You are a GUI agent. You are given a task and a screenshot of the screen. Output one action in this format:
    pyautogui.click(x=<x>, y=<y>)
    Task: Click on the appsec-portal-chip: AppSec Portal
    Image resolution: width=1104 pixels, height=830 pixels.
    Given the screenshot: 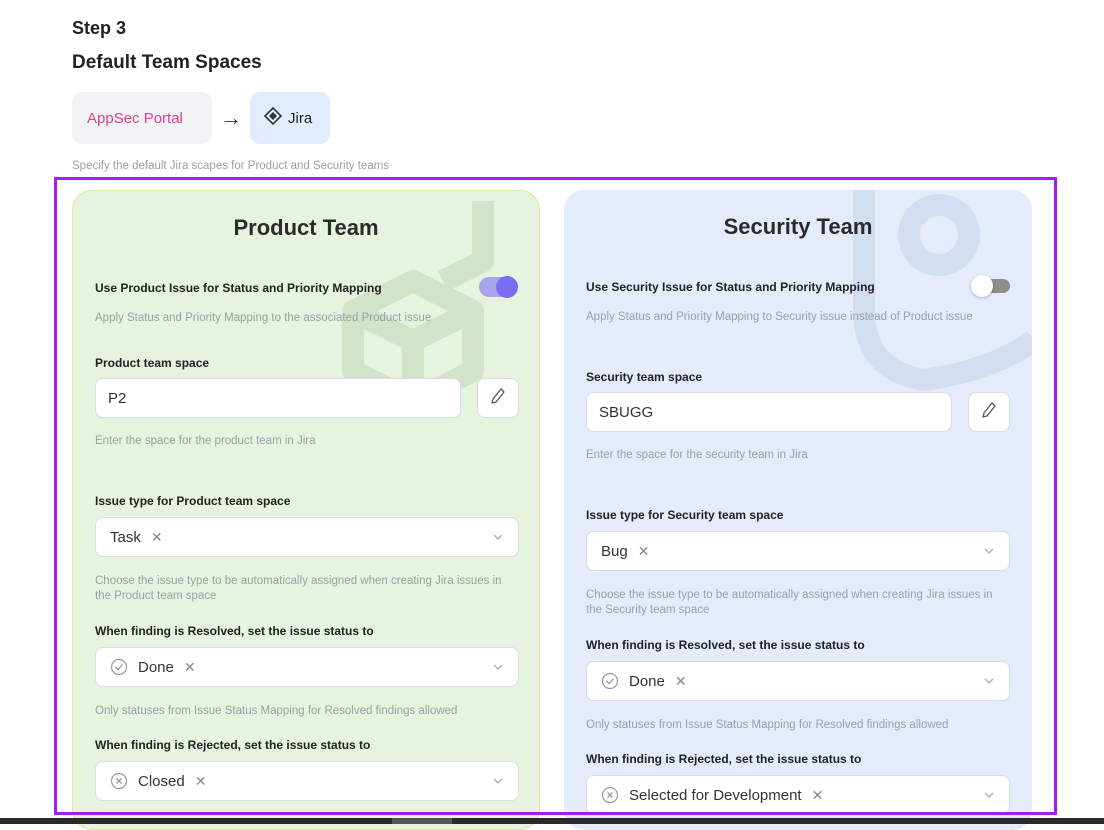 What is the action you would take?
    pyautogui.click(x=142, y=118)
    